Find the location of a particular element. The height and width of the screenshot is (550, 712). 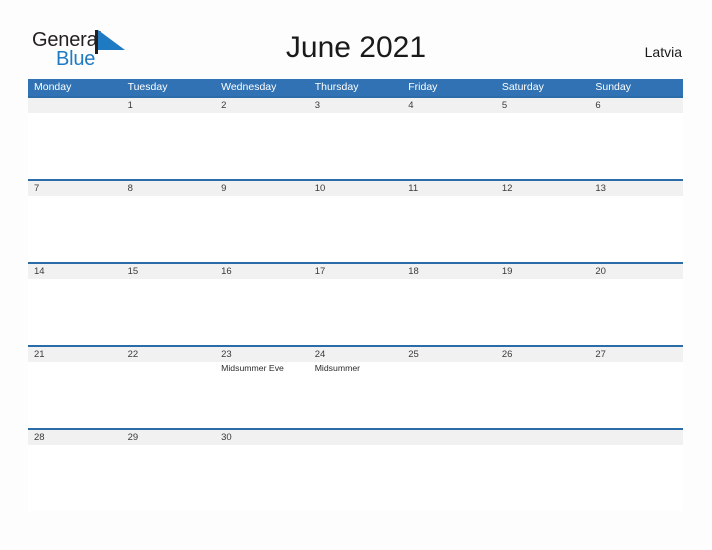

week-date-band: 123456 is located at coordinates (355, 105).